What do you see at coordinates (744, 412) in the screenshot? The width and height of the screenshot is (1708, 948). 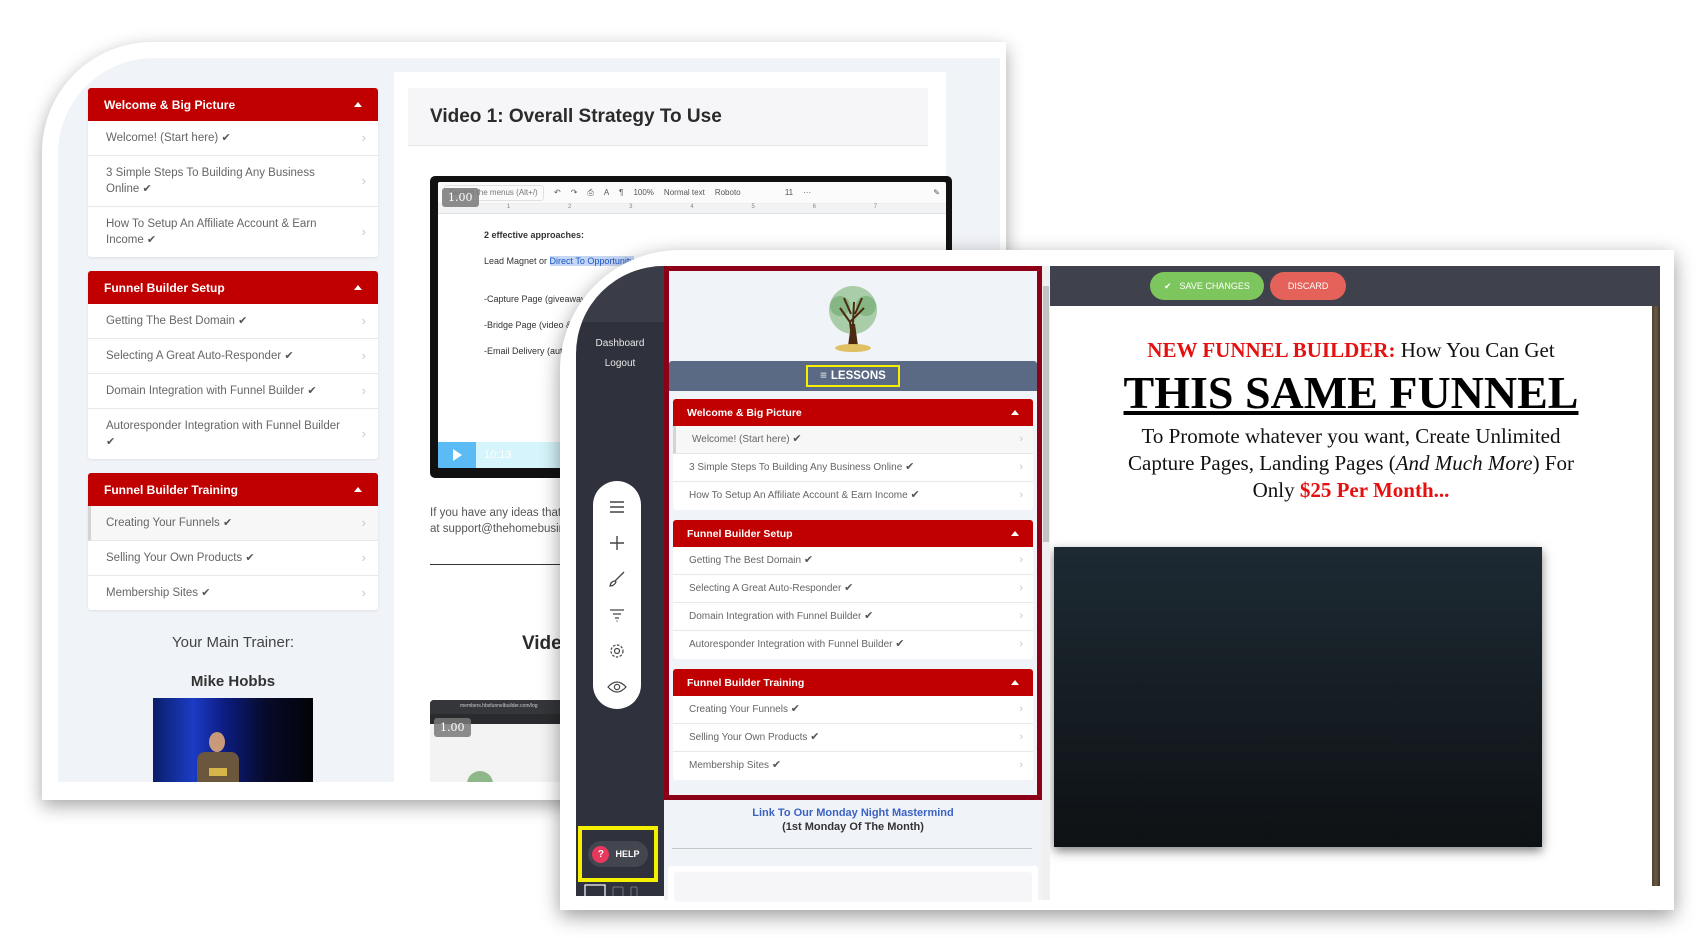 I see `module-title: Welcome & Big Picture` at bounding box center [744, 412].